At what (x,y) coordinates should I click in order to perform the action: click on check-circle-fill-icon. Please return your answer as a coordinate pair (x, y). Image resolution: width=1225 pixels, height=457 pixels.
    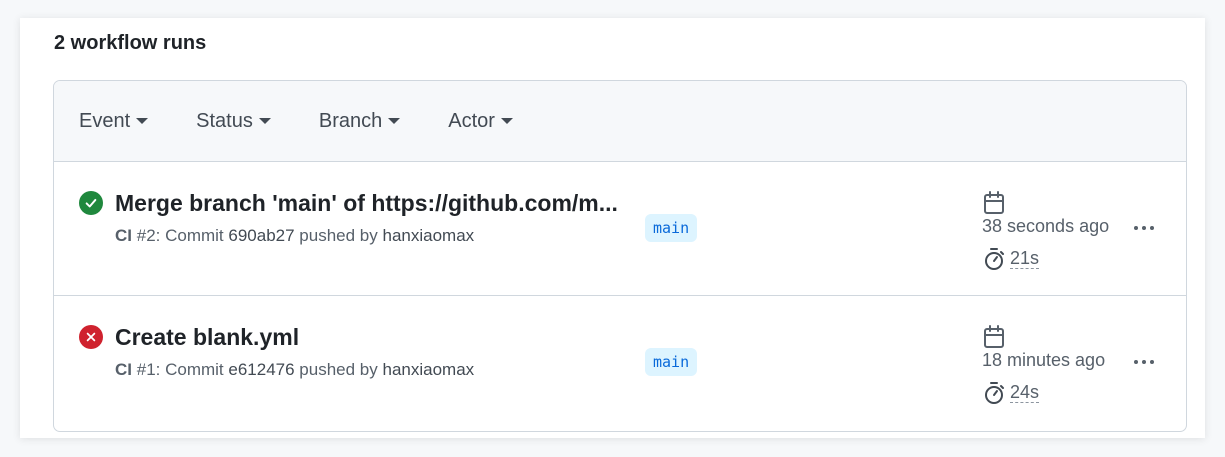
    Looking at the image, I should click on (91, 203).